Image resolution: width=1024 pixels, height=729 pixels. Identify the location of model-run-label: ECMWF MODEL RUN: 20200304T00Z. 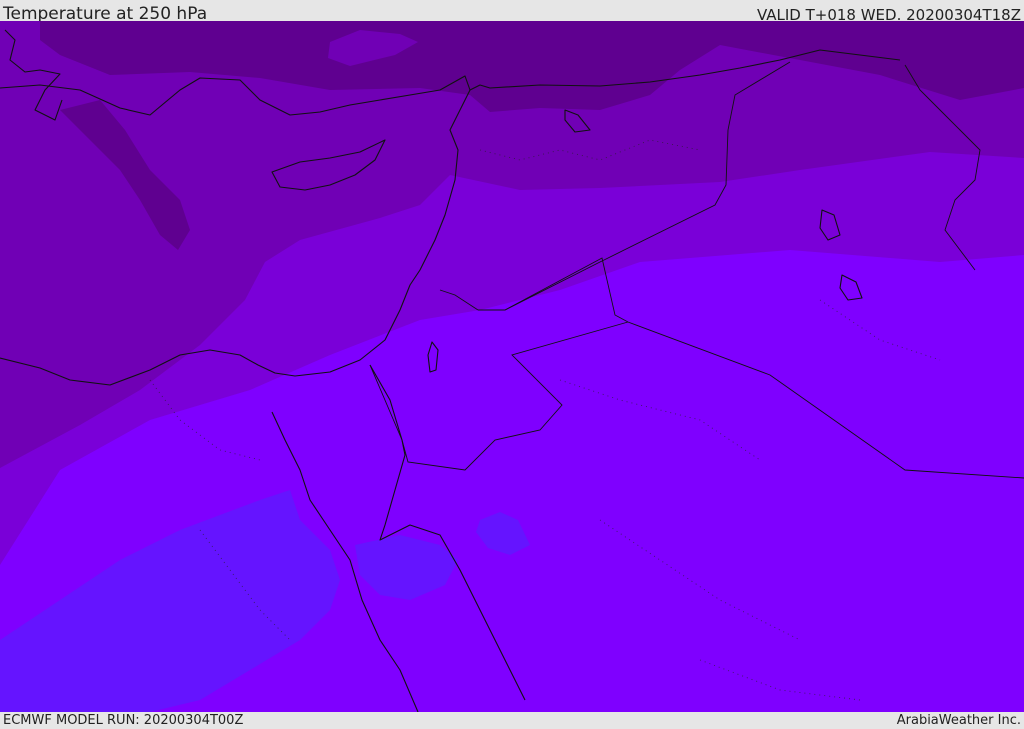
(123, 720).